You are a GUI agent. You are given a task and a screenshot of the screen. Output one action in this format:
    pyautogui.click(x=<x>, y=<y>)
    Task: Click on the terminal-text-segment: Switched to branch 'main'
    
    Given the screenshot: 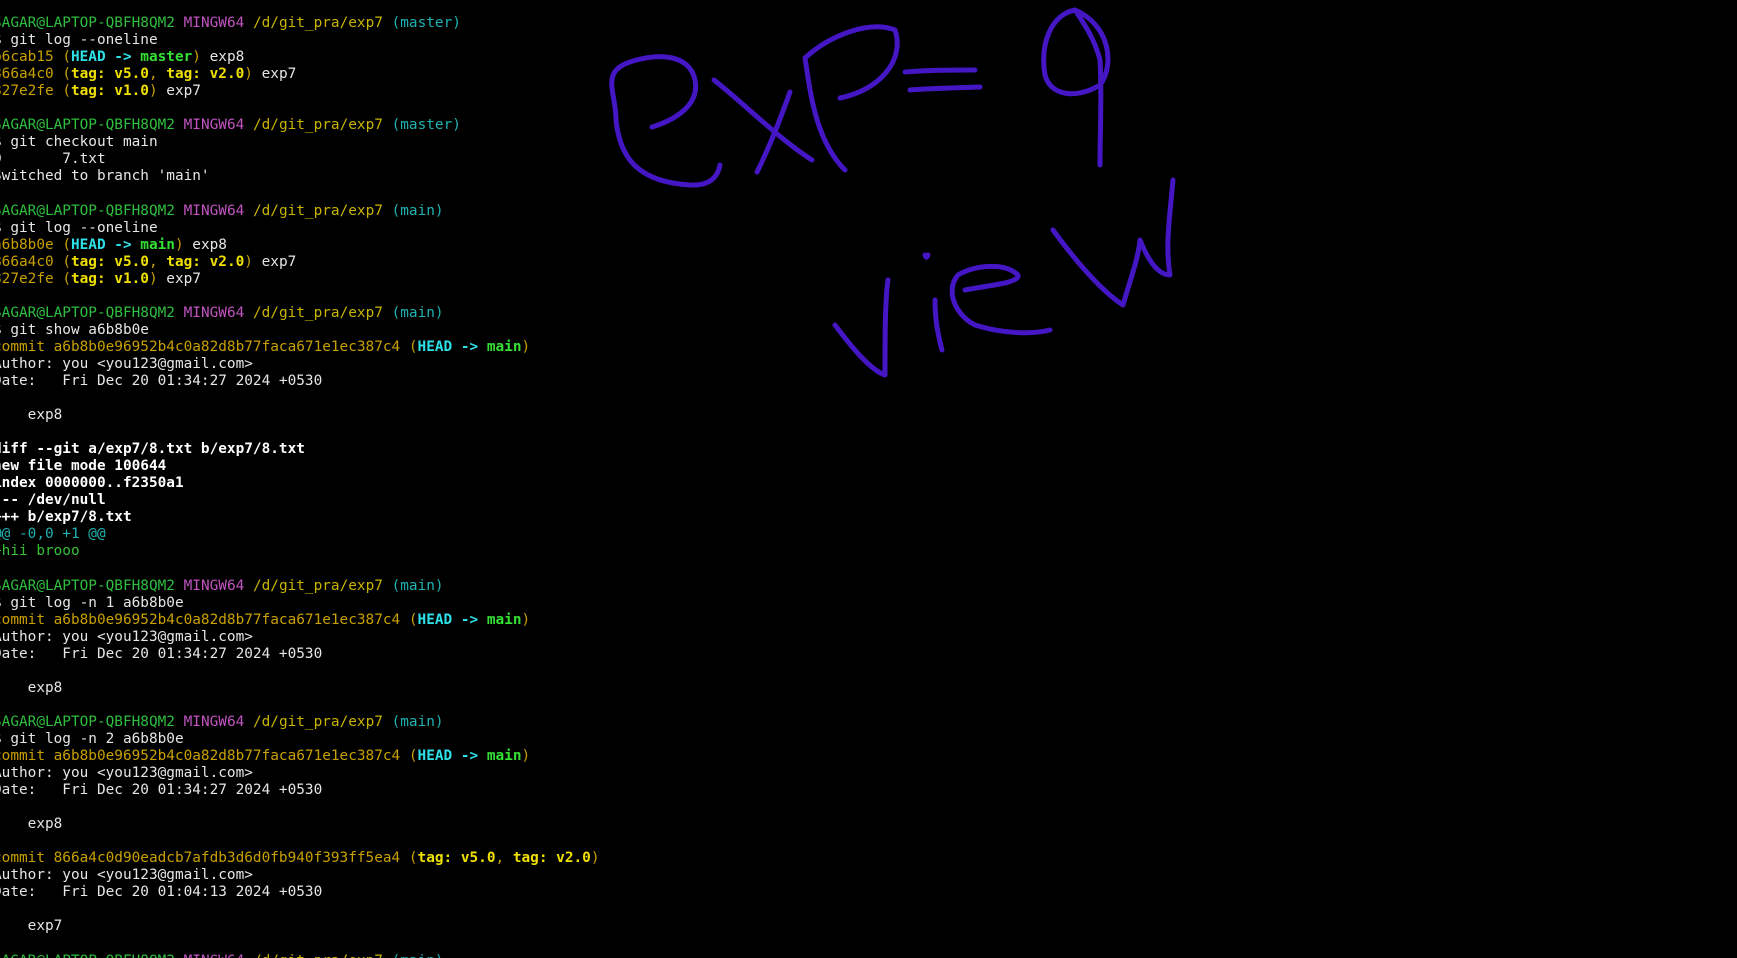 What is the action you would take?
    pyautogui.click(x=105, y=176)
    